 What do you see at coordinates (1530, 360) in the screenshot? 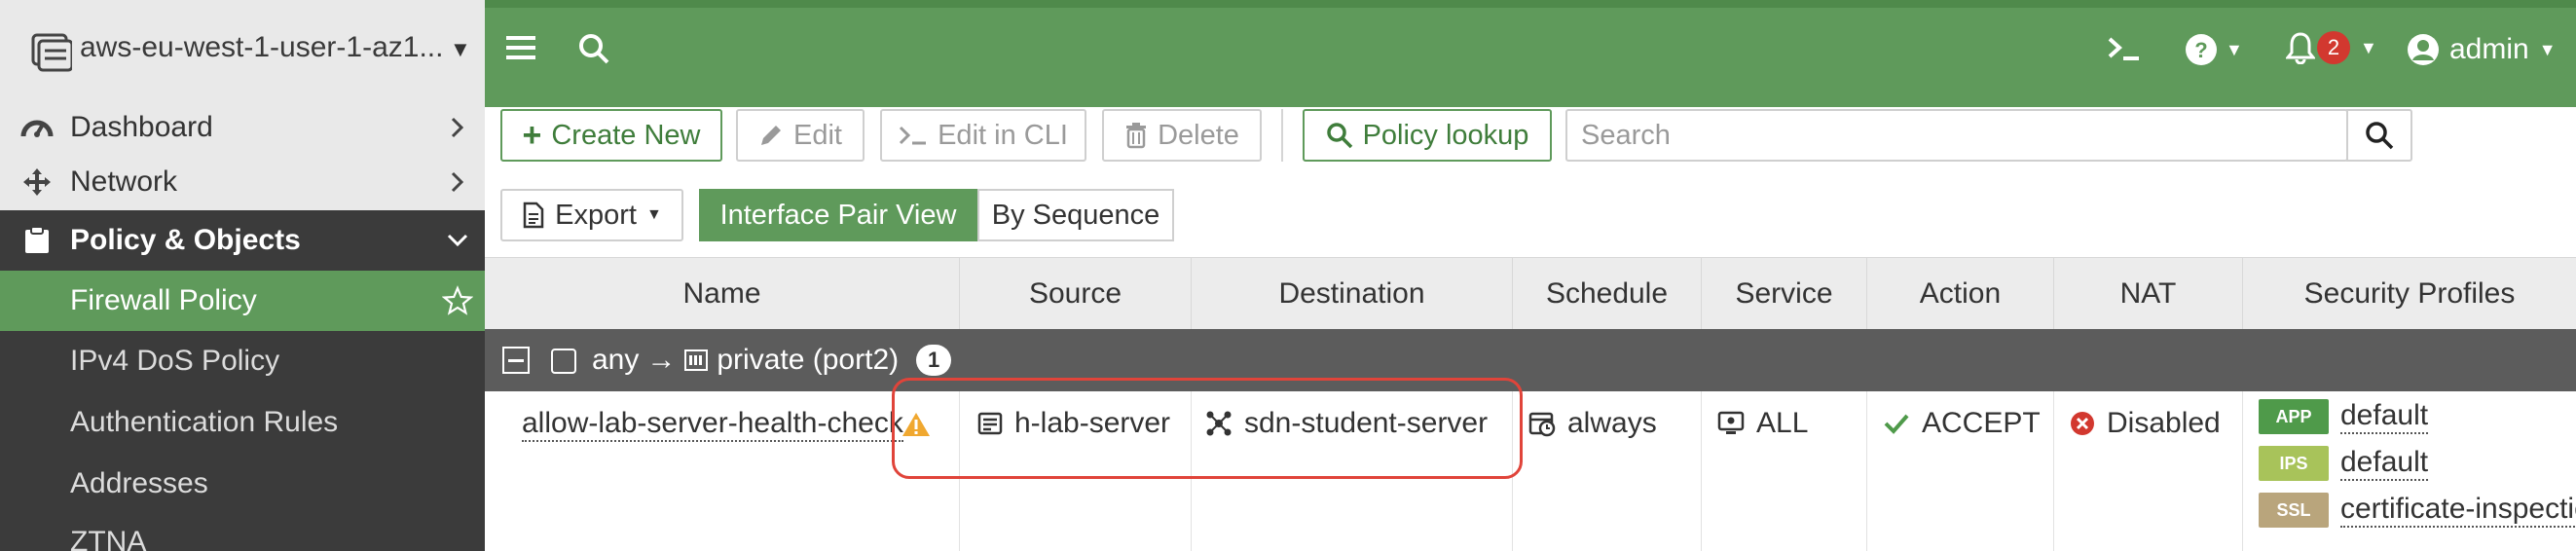
I see `interface-pair-group-row: any → private (port2) 1` at bounding box center [1530, 360].